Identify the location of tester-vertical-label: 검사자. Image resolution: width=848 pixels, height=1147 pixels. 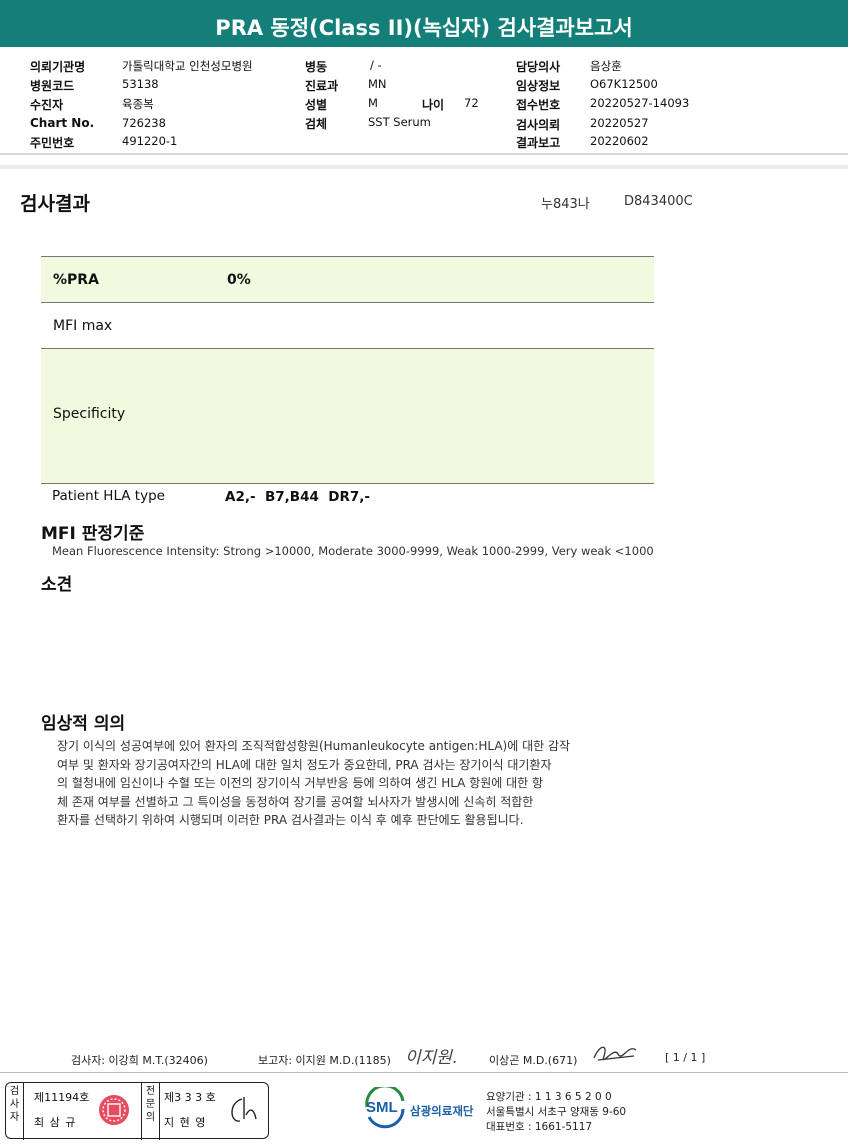
(15, 1111).